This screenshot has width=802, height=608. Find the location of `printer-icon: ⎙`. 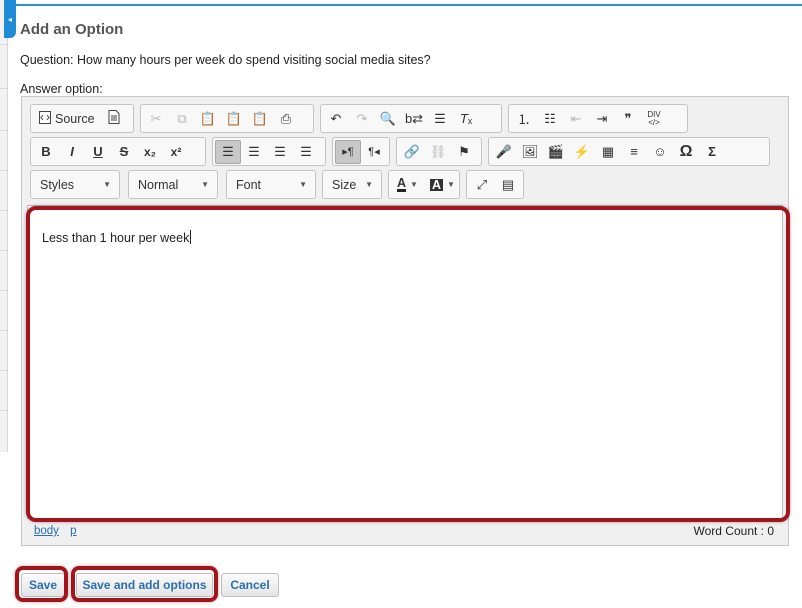

printer-icon: ⎙ is located at coordinates (286, 118).